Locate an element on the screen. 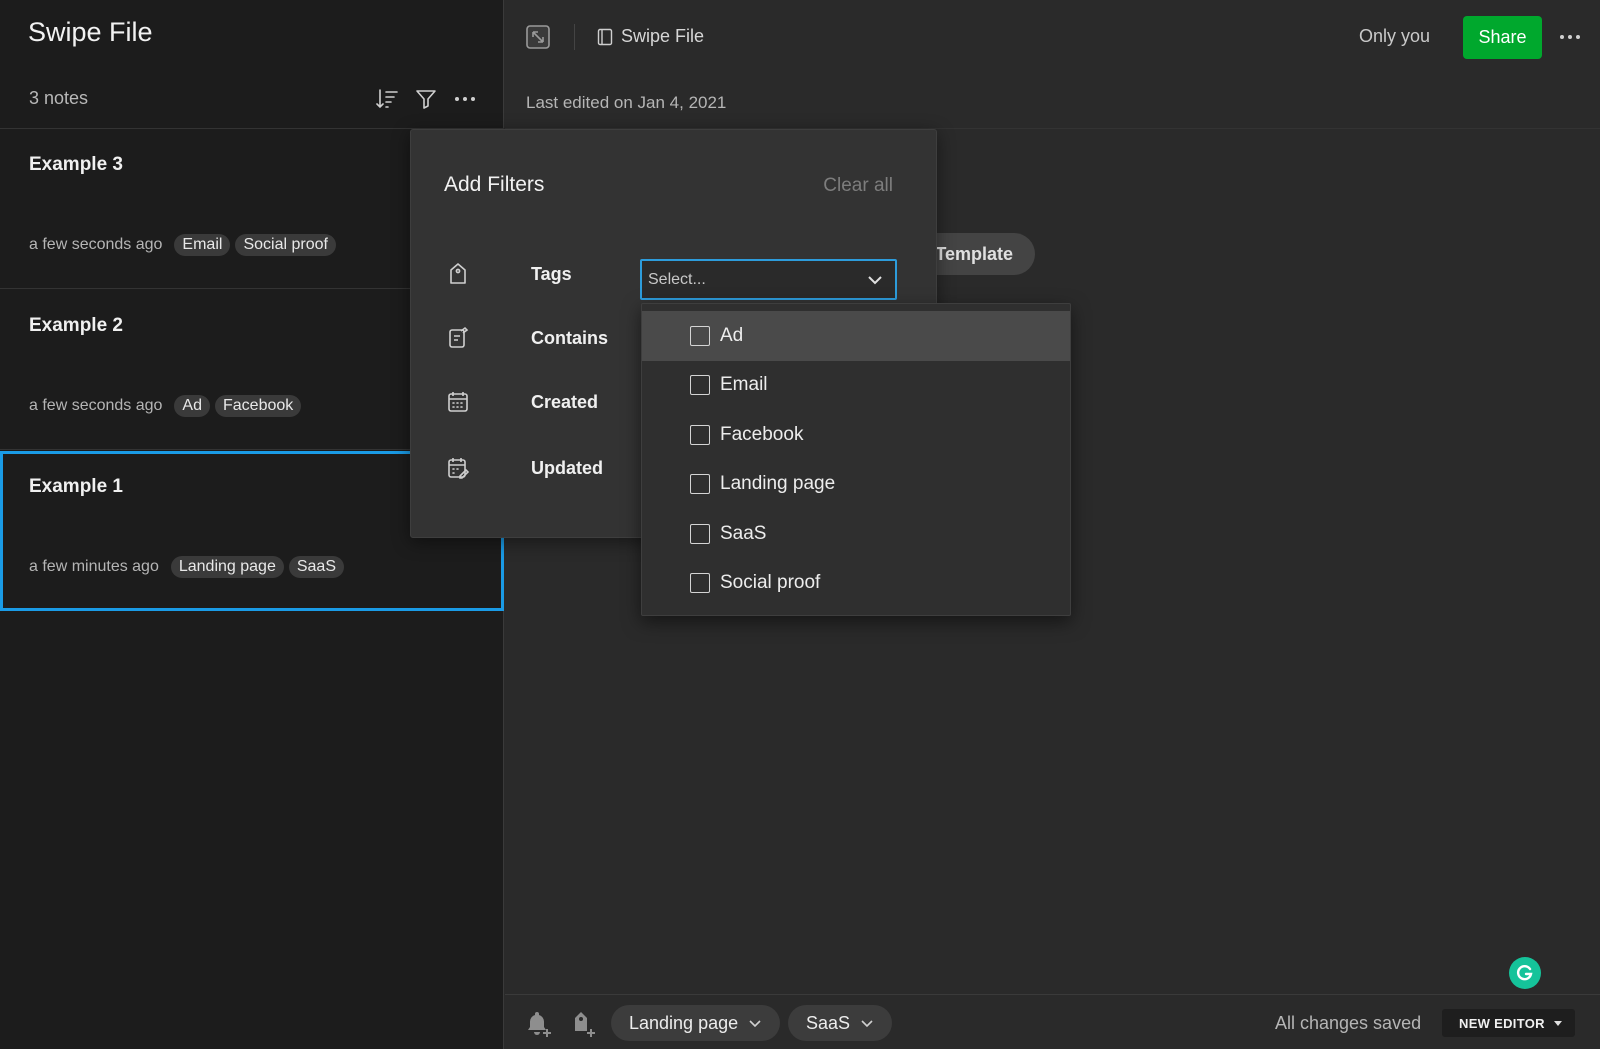  dropdown-option-saas: SaaS is located at coordinates (856, 534).